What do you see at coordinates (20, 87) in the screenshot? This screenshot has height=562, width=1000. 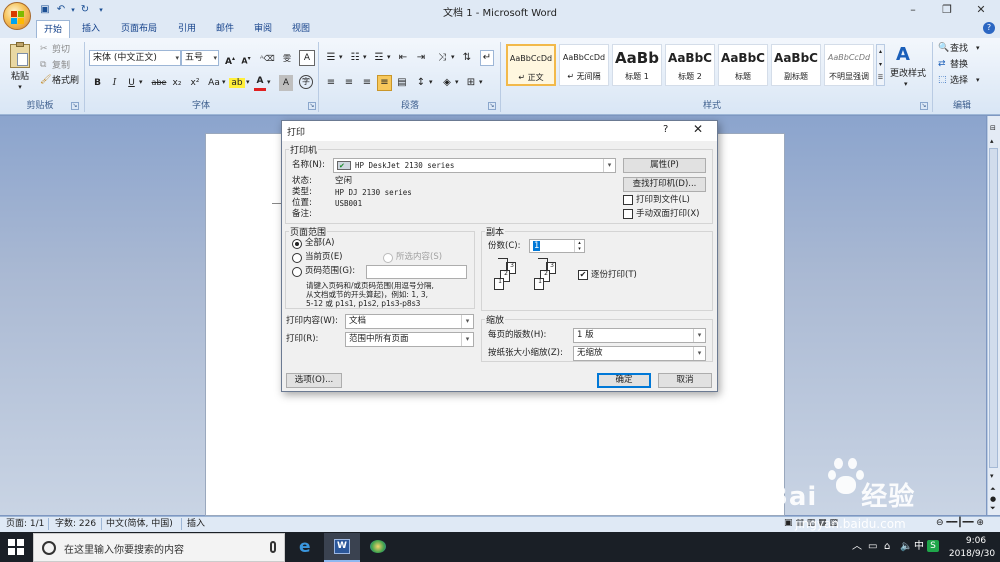 I see `paste-dropdown-icon: ▾` at bounding box center [20, 87].